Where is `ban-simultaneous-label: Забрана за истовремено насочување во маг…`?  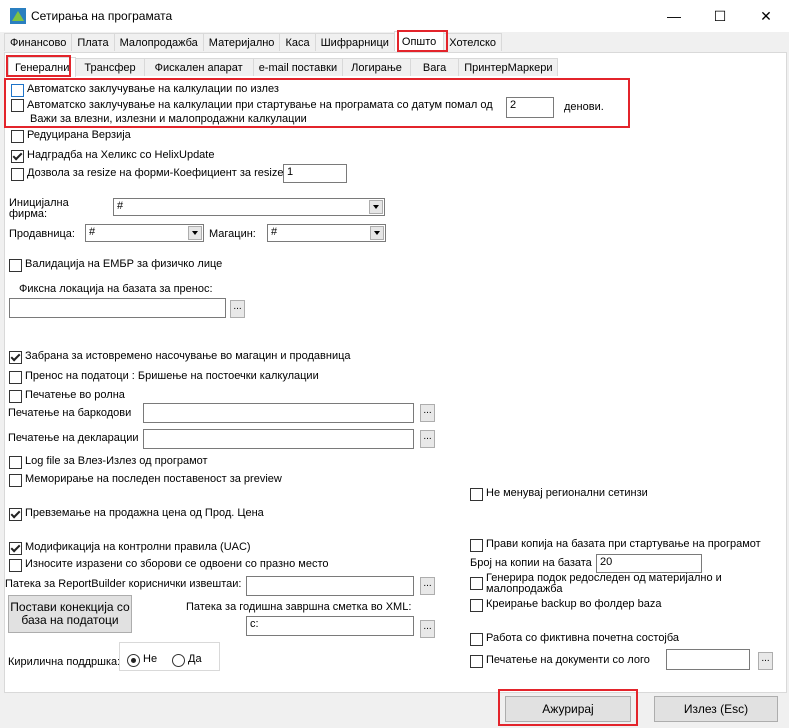 ban-simultaneous-label: Забрана за истовремено насочување во маг… is located at coordinates (188, 356).